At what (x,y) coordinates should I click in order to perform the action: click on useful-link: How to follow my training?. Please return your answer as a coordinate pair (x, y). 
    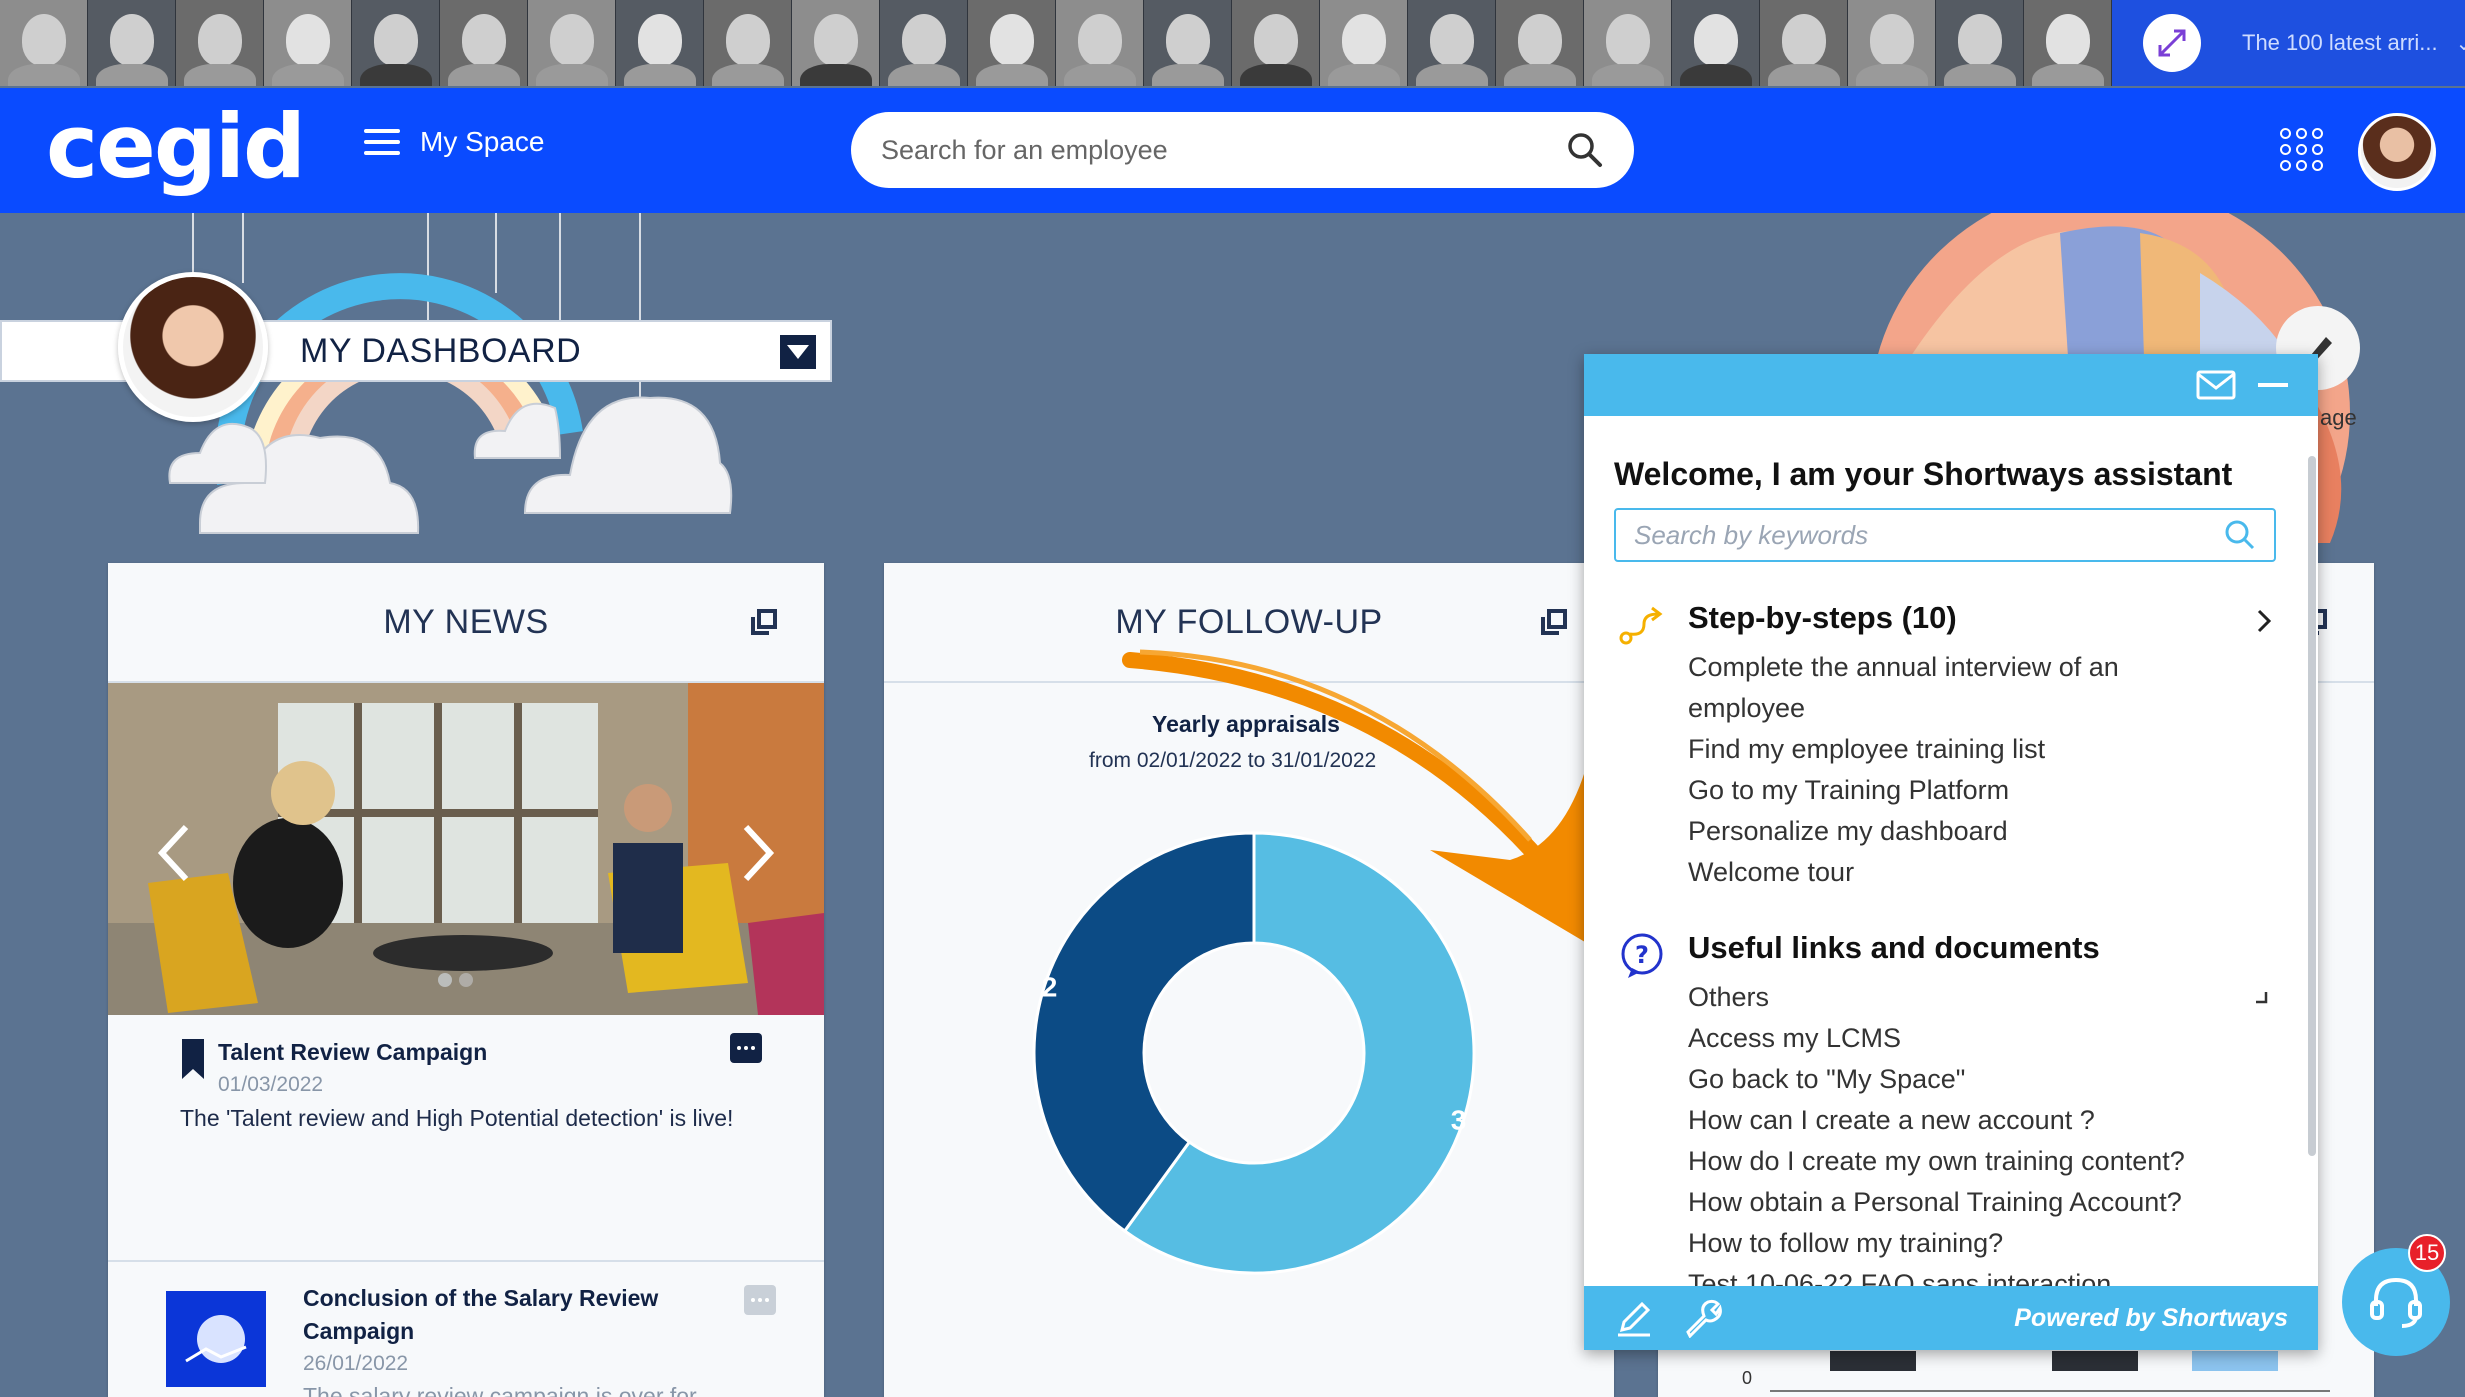
    Looking at the image, I should click on (1845, 1243).